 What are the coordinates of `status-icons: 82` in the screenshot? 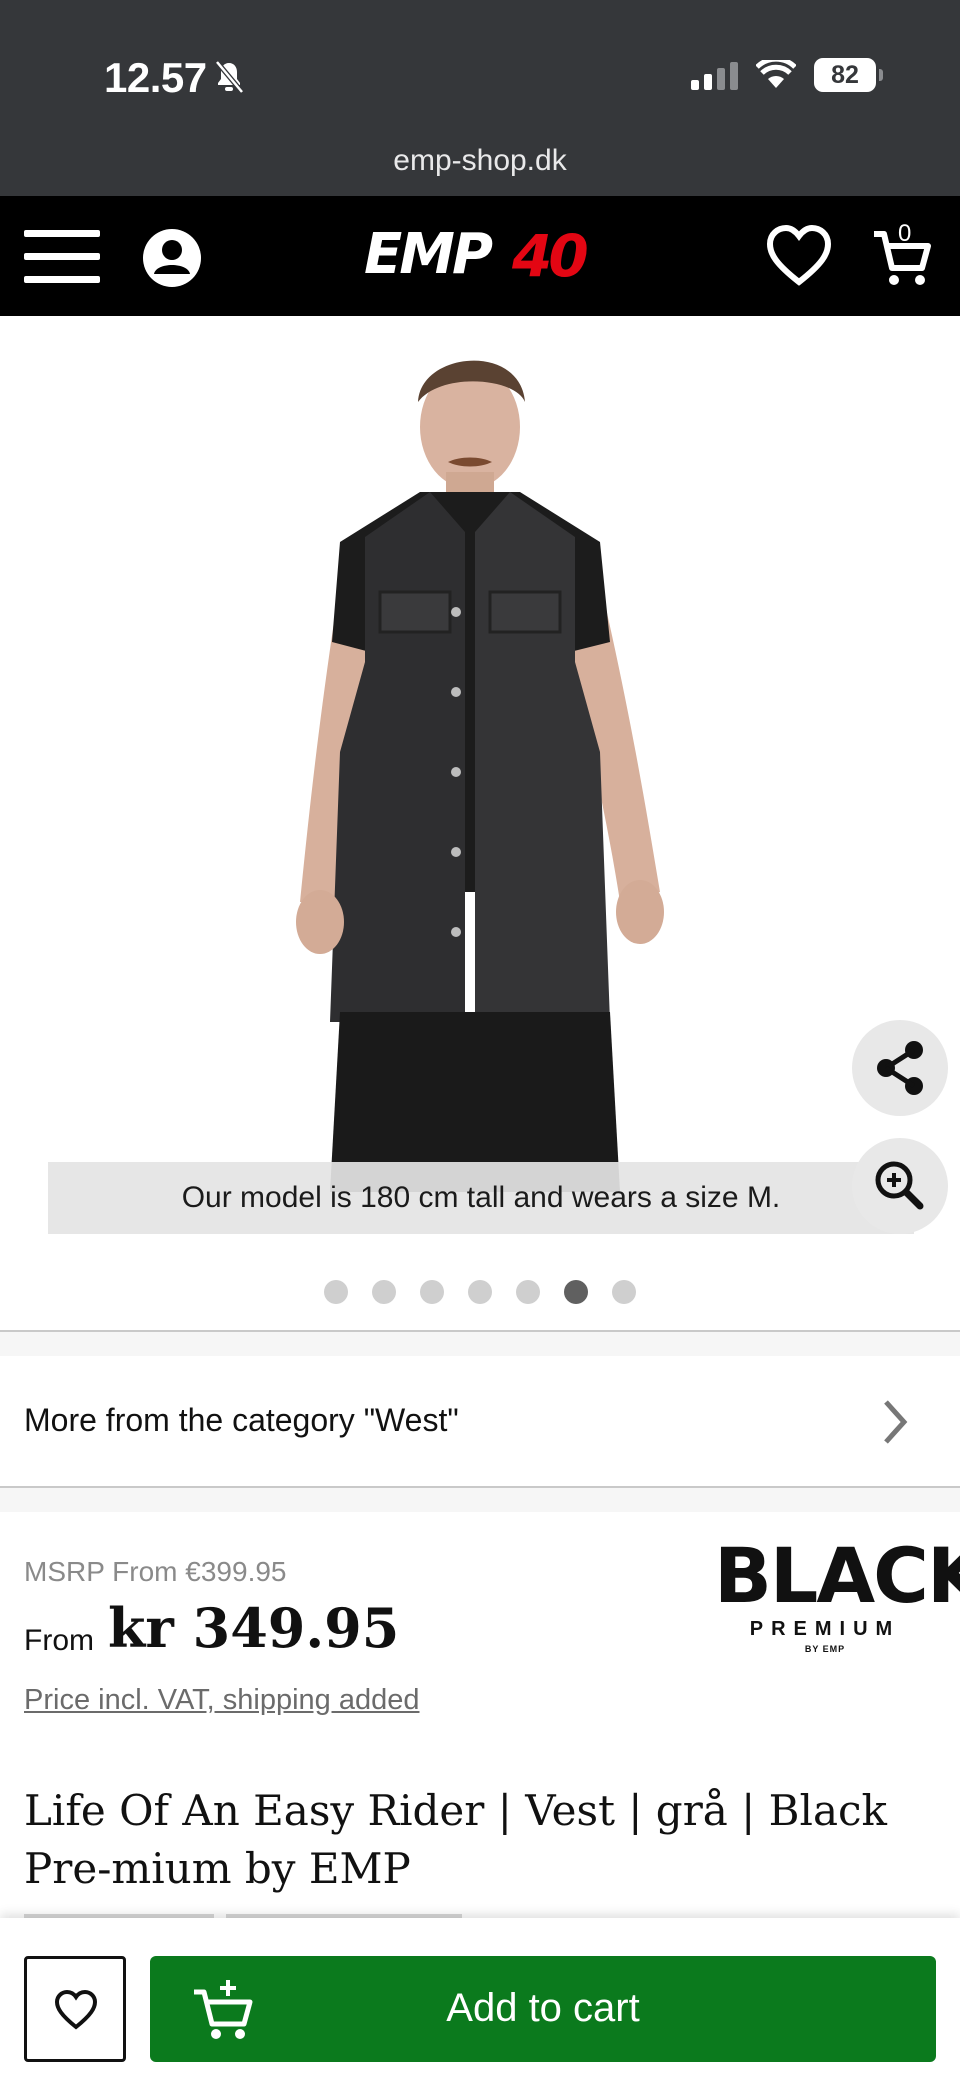 It's located at (787, 75).